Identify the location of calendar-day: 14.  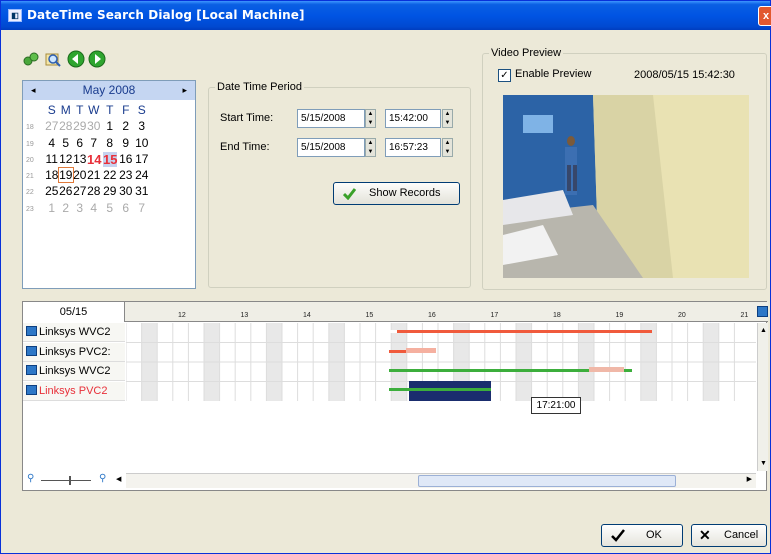
(94, 159).